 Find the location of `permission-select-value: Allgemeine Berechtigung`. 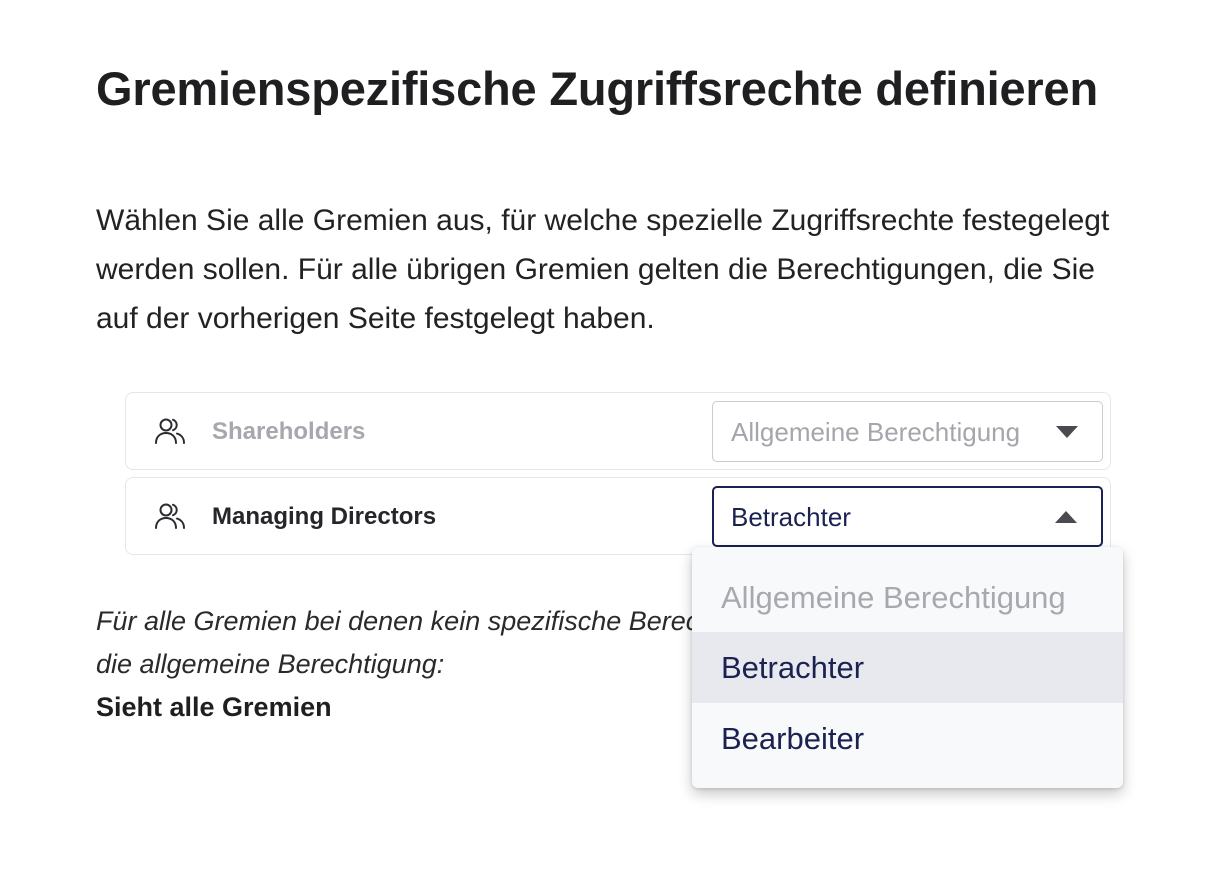

permission-select-value: Allgemeine Berechtigung is located at coordinates (876, 432).